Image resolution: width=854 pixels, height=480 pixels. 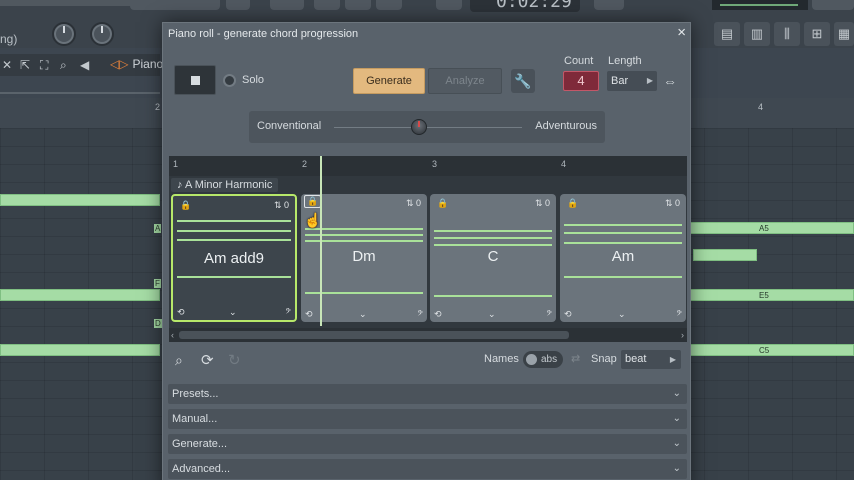 What do you see at coordinates (493, 258) in the screenshot?
I see `chord-block-3: 🔒 ⇅ 0 C ⟲ ⌄ 𝄢` at bounding box center [493, 258].